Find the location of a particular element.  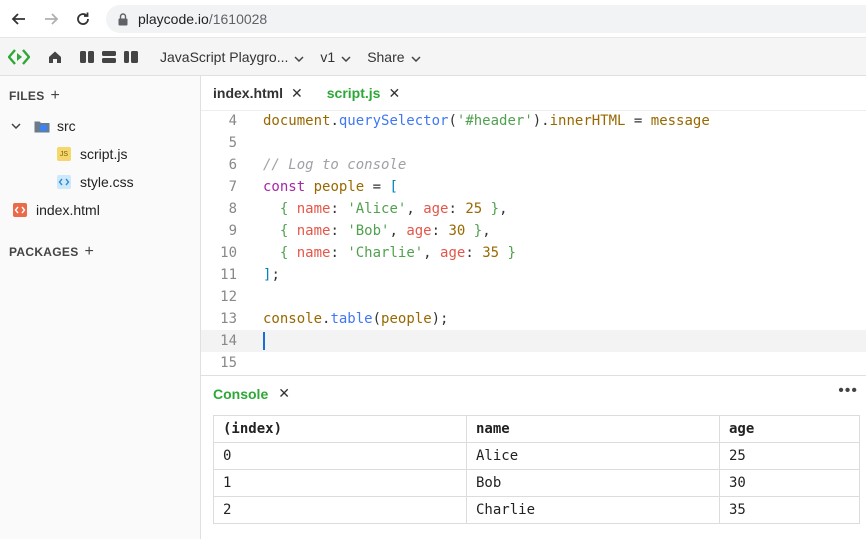

file-index-html: index.html is located at coordinates (56, 210).